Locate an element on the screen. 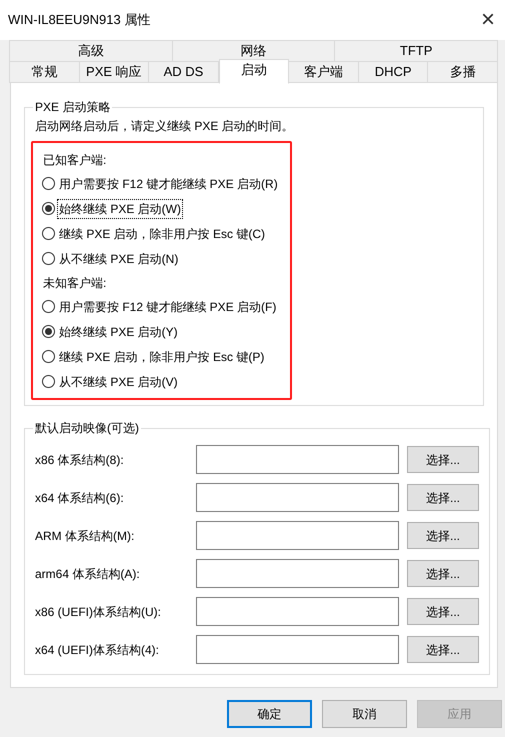 This screenshot has width=505, height=737. field-label: x64 体系结构(6): is located at coordinates (80, 498).